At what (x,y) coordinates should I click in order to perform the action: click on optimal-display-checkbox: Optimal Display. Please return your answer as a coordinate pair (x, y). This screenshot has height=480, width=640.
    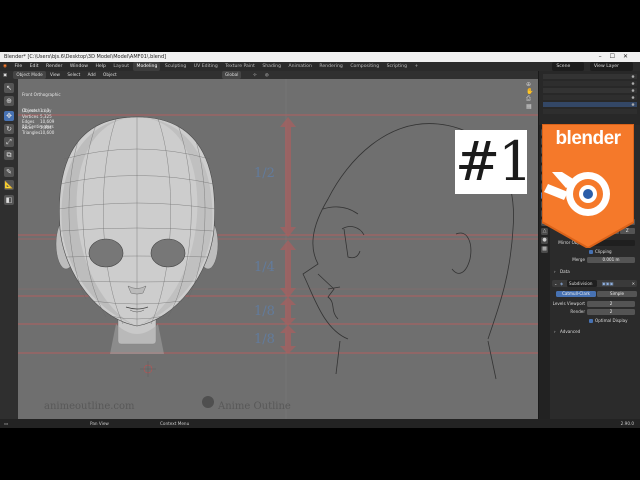
    Looking at the image, I should click on (608, 320).